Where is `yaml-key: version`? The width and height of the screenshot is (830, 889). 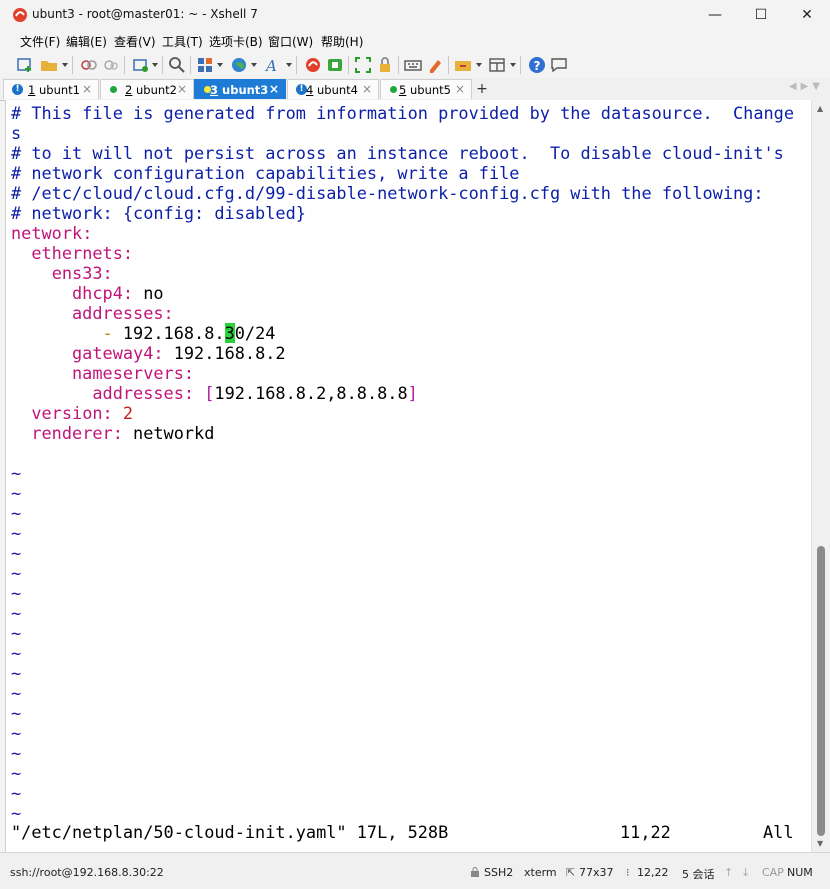
yaml-key: version is located at coordinates (67, 413).